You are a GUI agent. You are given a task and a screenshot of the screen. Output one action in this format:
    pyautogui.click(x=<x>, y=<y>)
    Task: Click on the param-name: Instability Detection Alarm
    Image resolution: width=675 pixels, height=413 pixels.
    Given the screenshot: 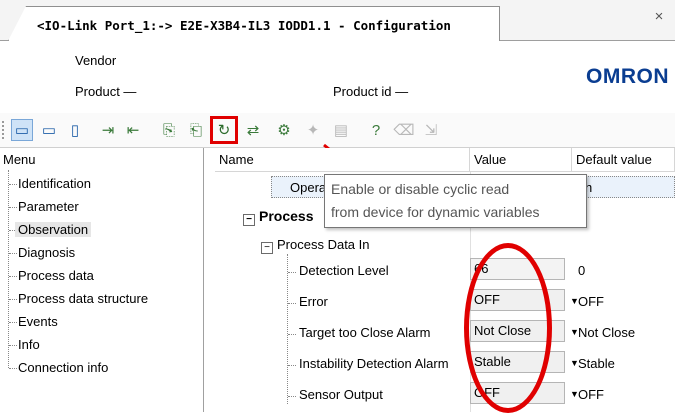 What is the action you would take?
    pyautogui.click(x=374, y=363)
    